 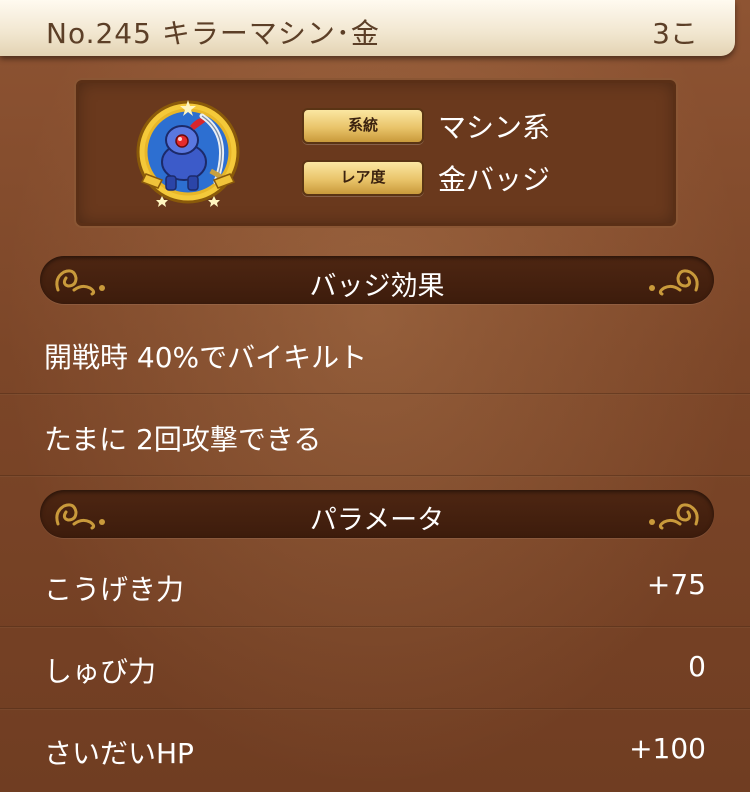 What do you see at coordinates (375, 436) in the screenshot?
I see `effect-row: たまに 2回攻撃できる` at bounding box center [375, 436].